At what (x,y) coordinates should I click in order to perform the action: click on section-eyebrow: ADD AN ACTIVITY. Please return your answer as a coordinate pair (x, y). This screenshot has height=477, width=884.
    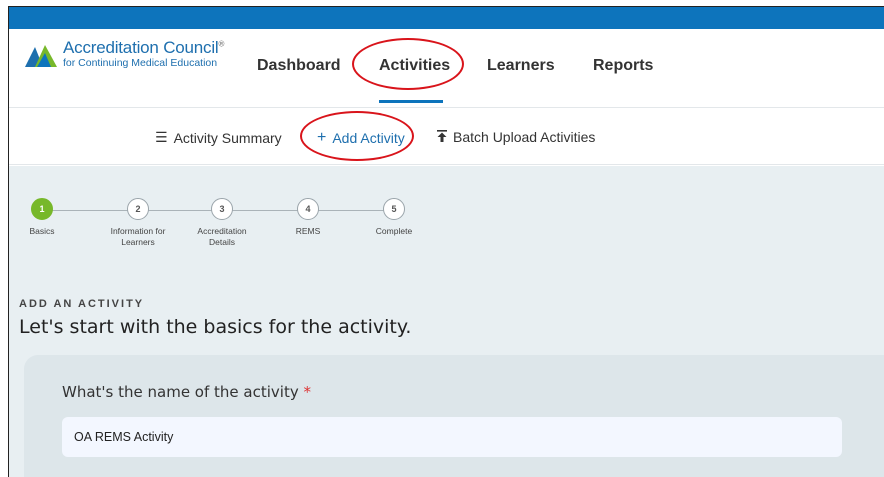
    Looking at the image, I should click on (82, 304).